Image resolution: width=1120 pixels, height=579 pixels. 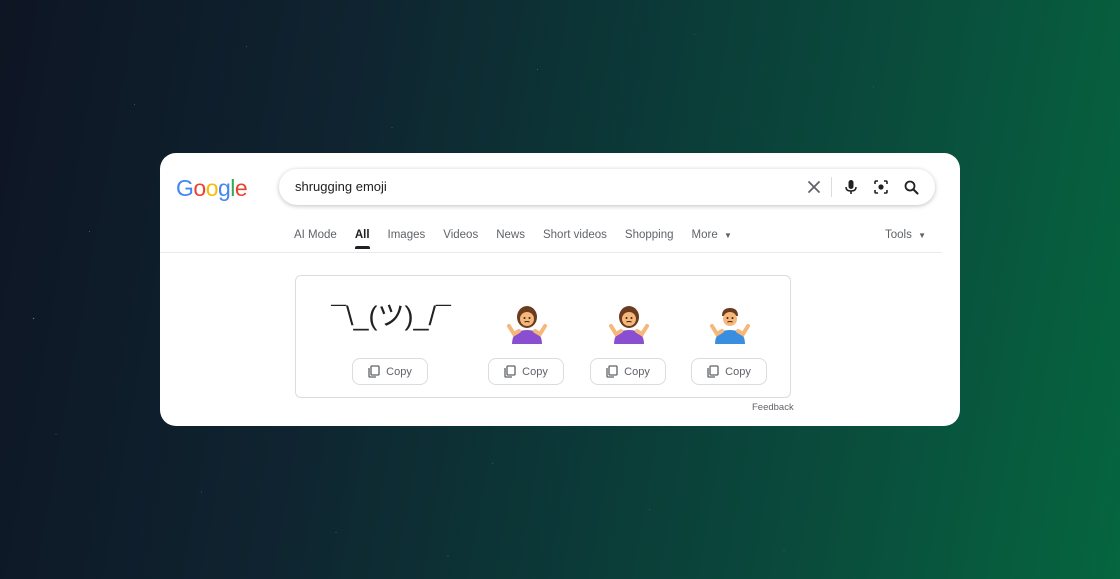 I want to click on person-shrugging-male-emoji, so click(x=730, y=326).